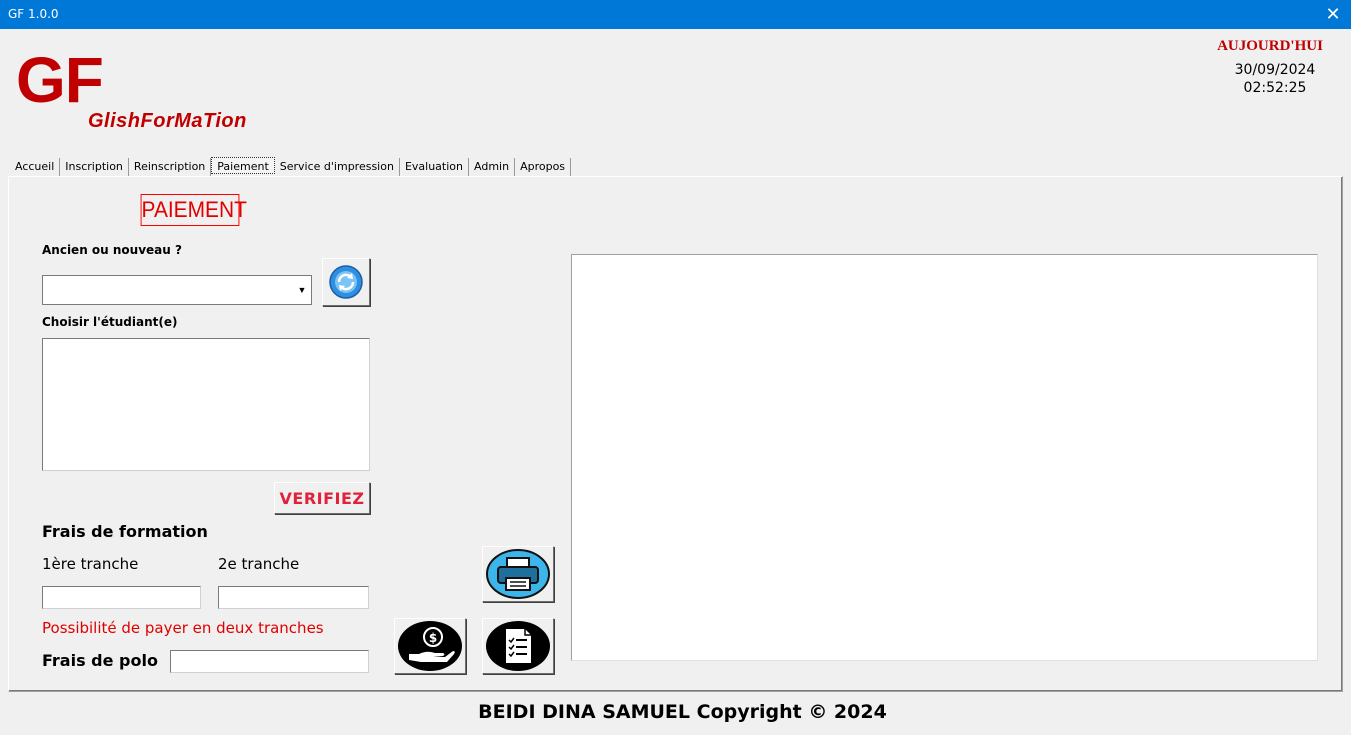 The image size is (1351, 735). I want to click on installment-note: Possibilité de payer en deux tranches, so click(183, 628).